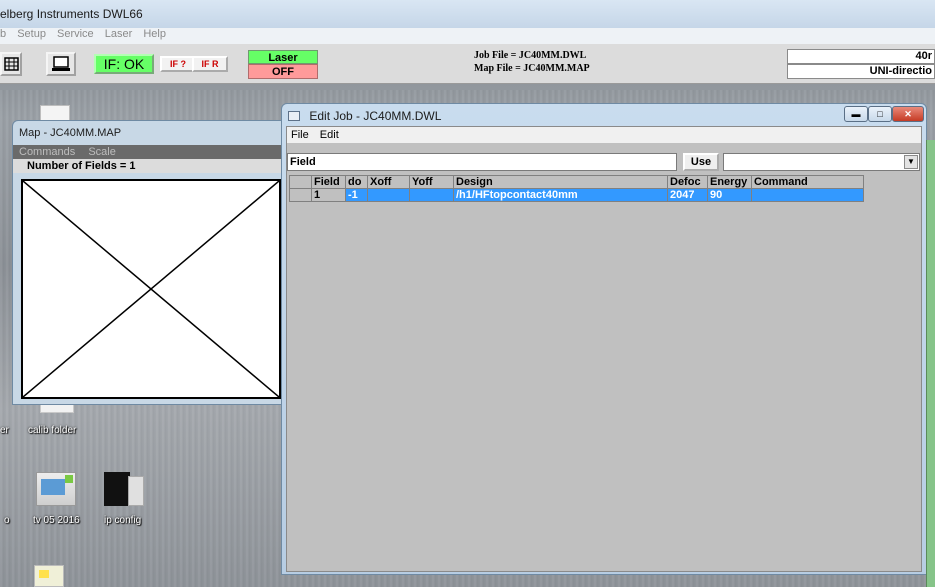 The image size is (935, 587). What do you see at coordinates (75, 34) in the screenshot?
I see `menu-item-service: Service` at bounding box center [75, 34].